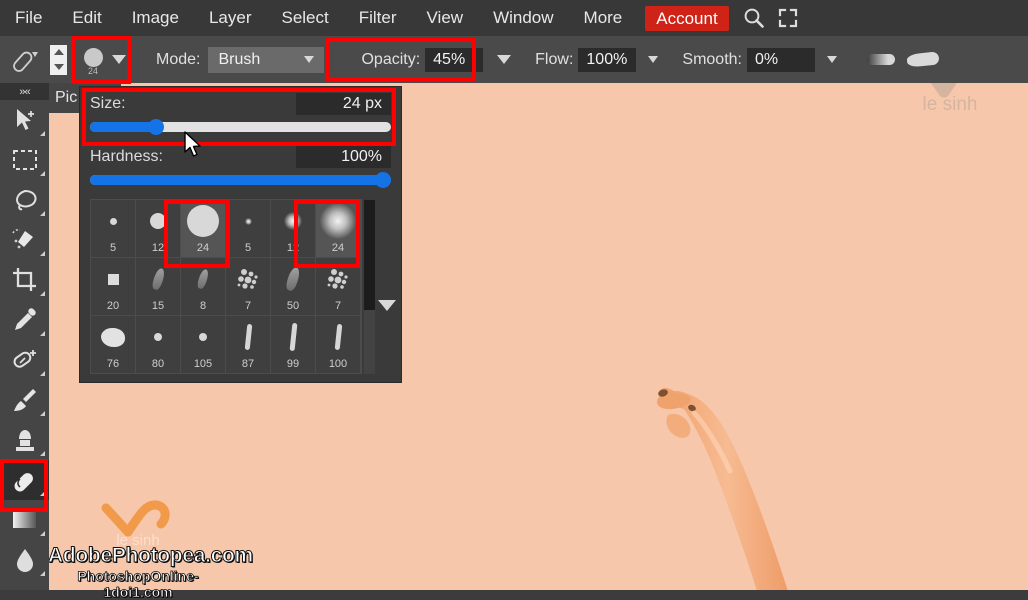 This screenshot has height=600, width=1028. Describe the element at coordinates (504, 59) in the screenshot. I see `opacity-chevron-down-icon` at that location.